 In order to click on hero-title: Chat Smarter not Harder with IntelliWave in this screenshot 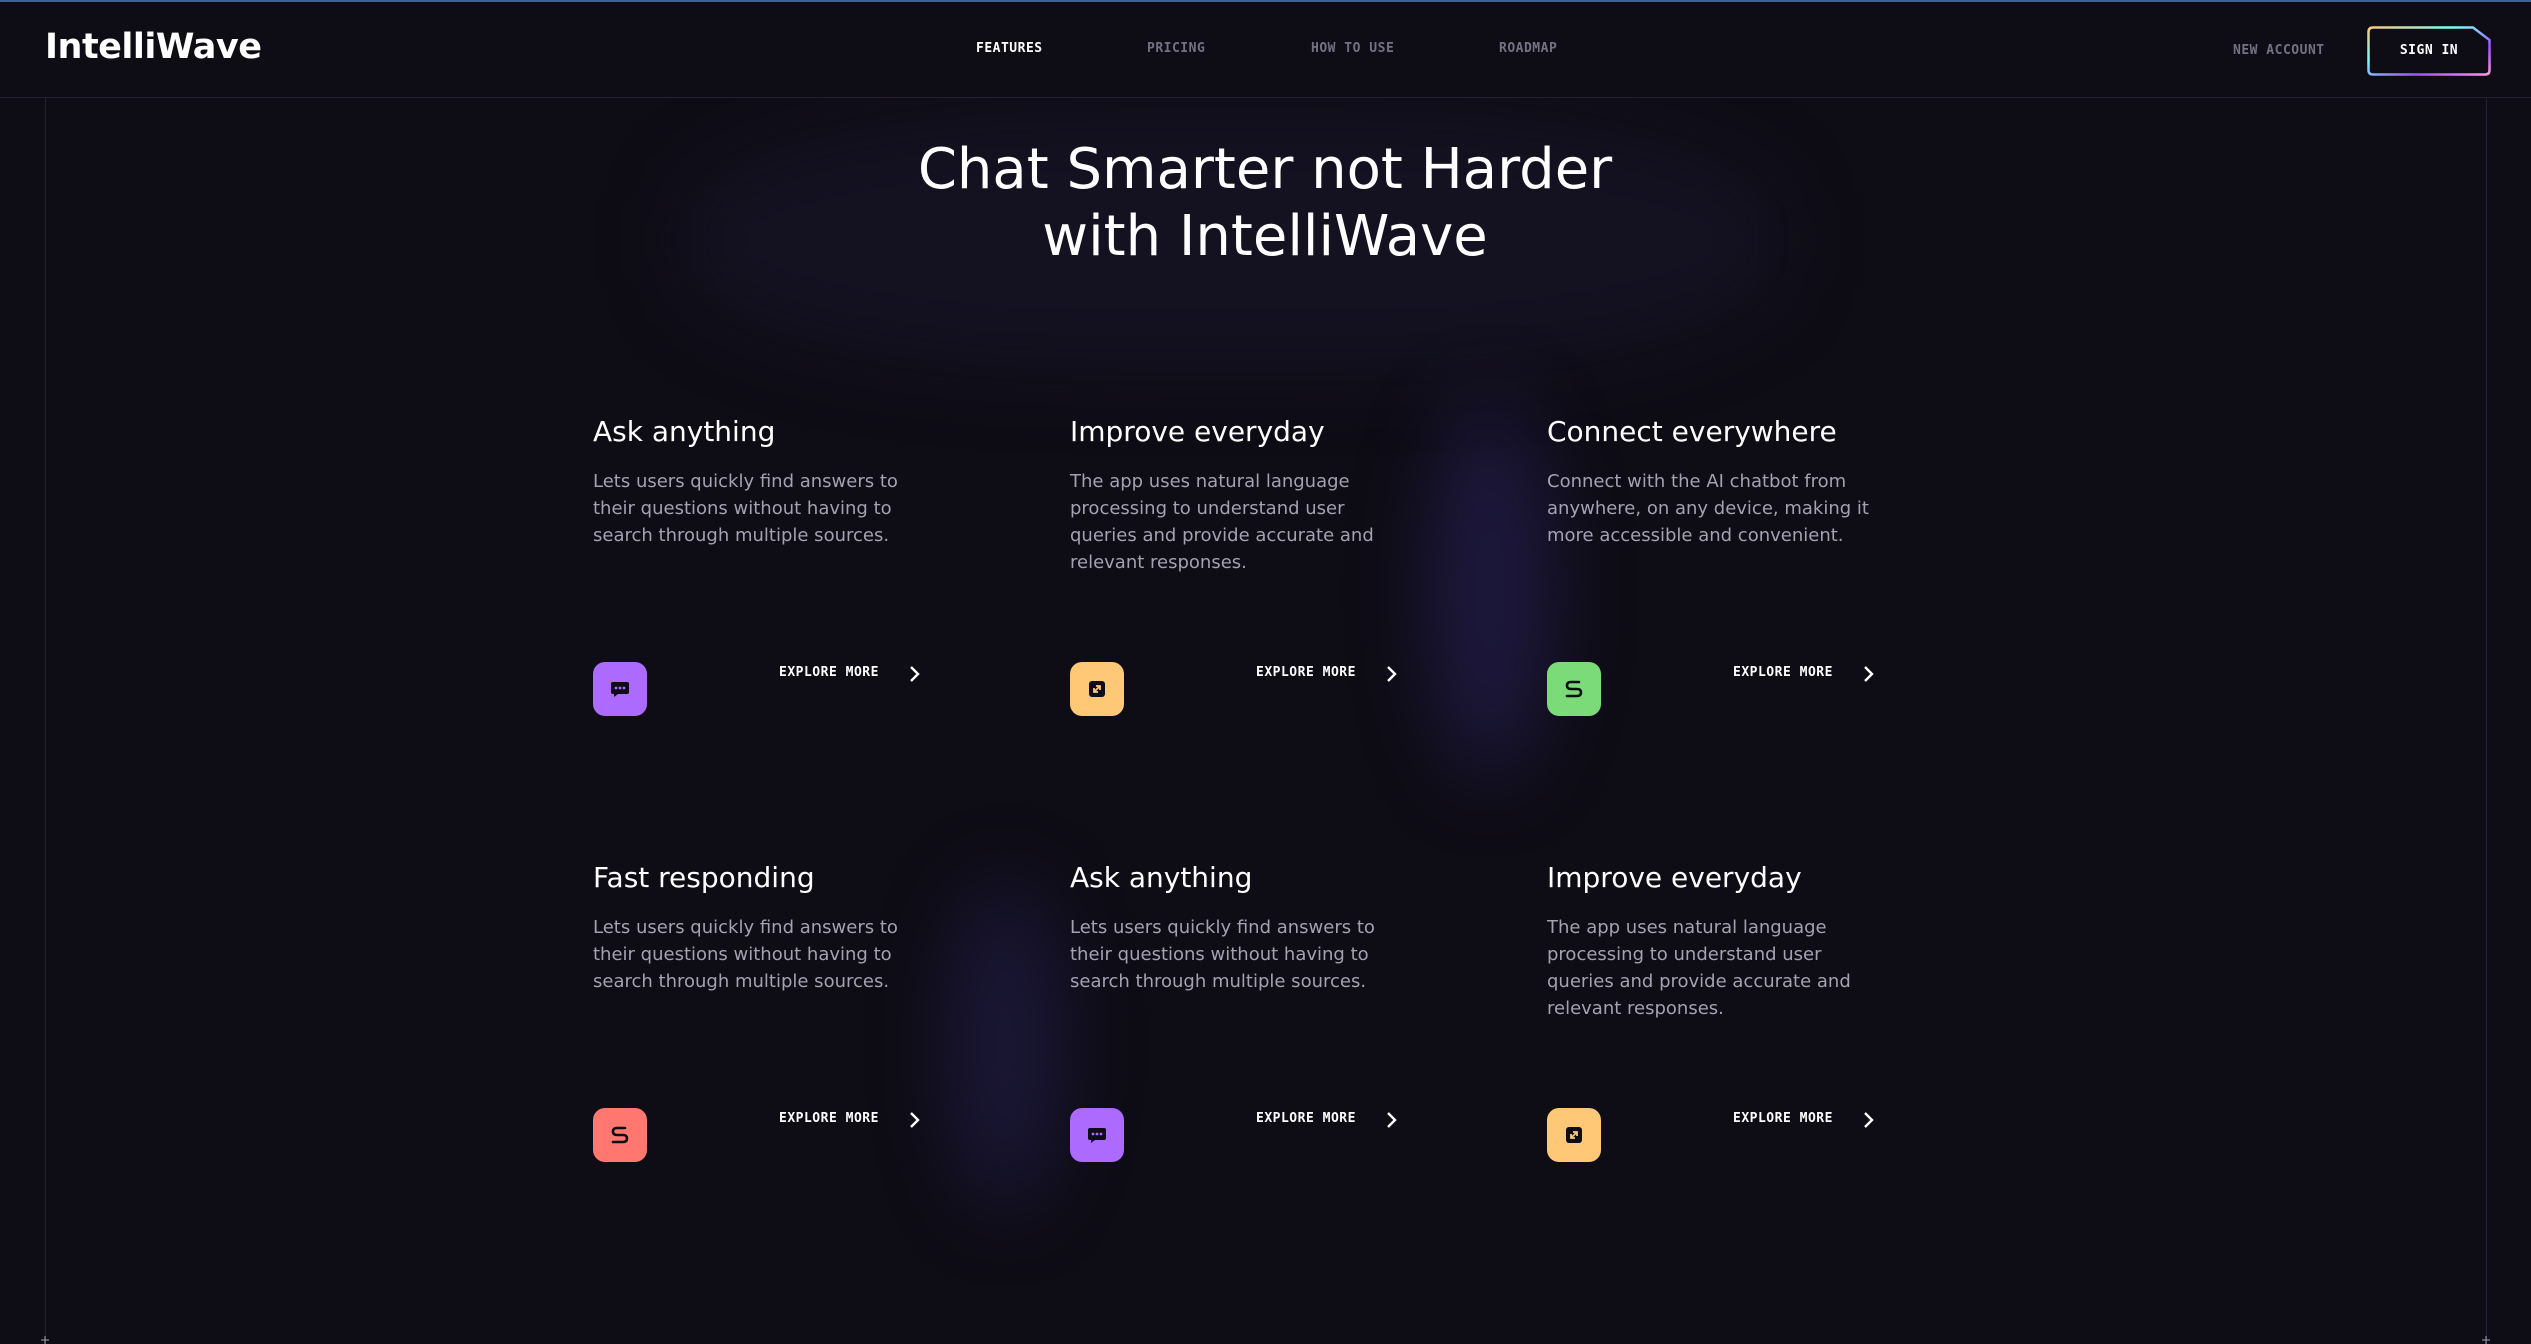, I will do `click(1265, 203)`.